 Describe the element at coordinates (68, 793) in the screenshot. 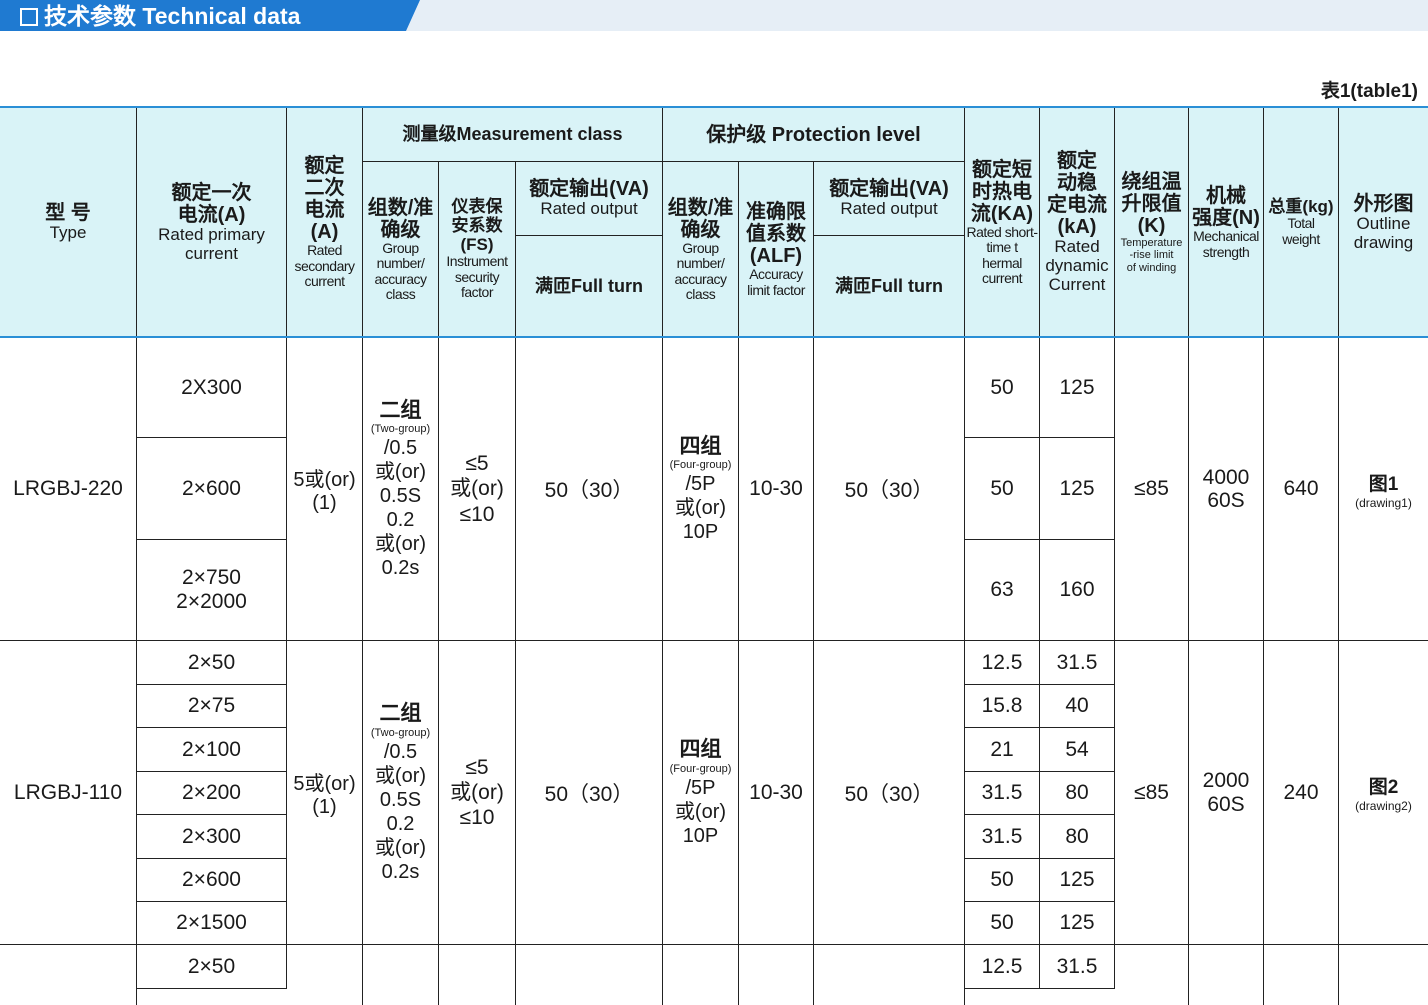

I see `group2-type: LRGBJ-110` at that location.